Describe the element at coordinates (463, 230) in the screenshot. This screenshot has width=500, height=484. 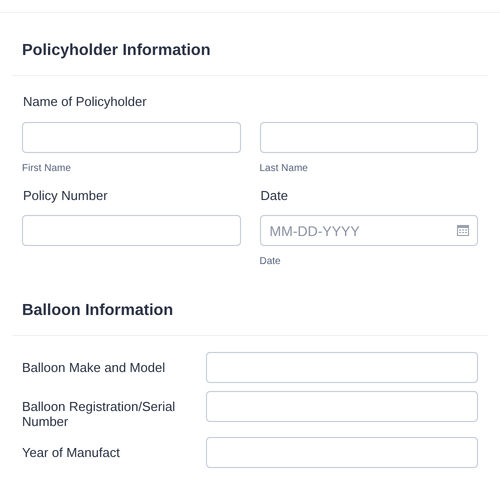
I see `calendar-icon` at that location.